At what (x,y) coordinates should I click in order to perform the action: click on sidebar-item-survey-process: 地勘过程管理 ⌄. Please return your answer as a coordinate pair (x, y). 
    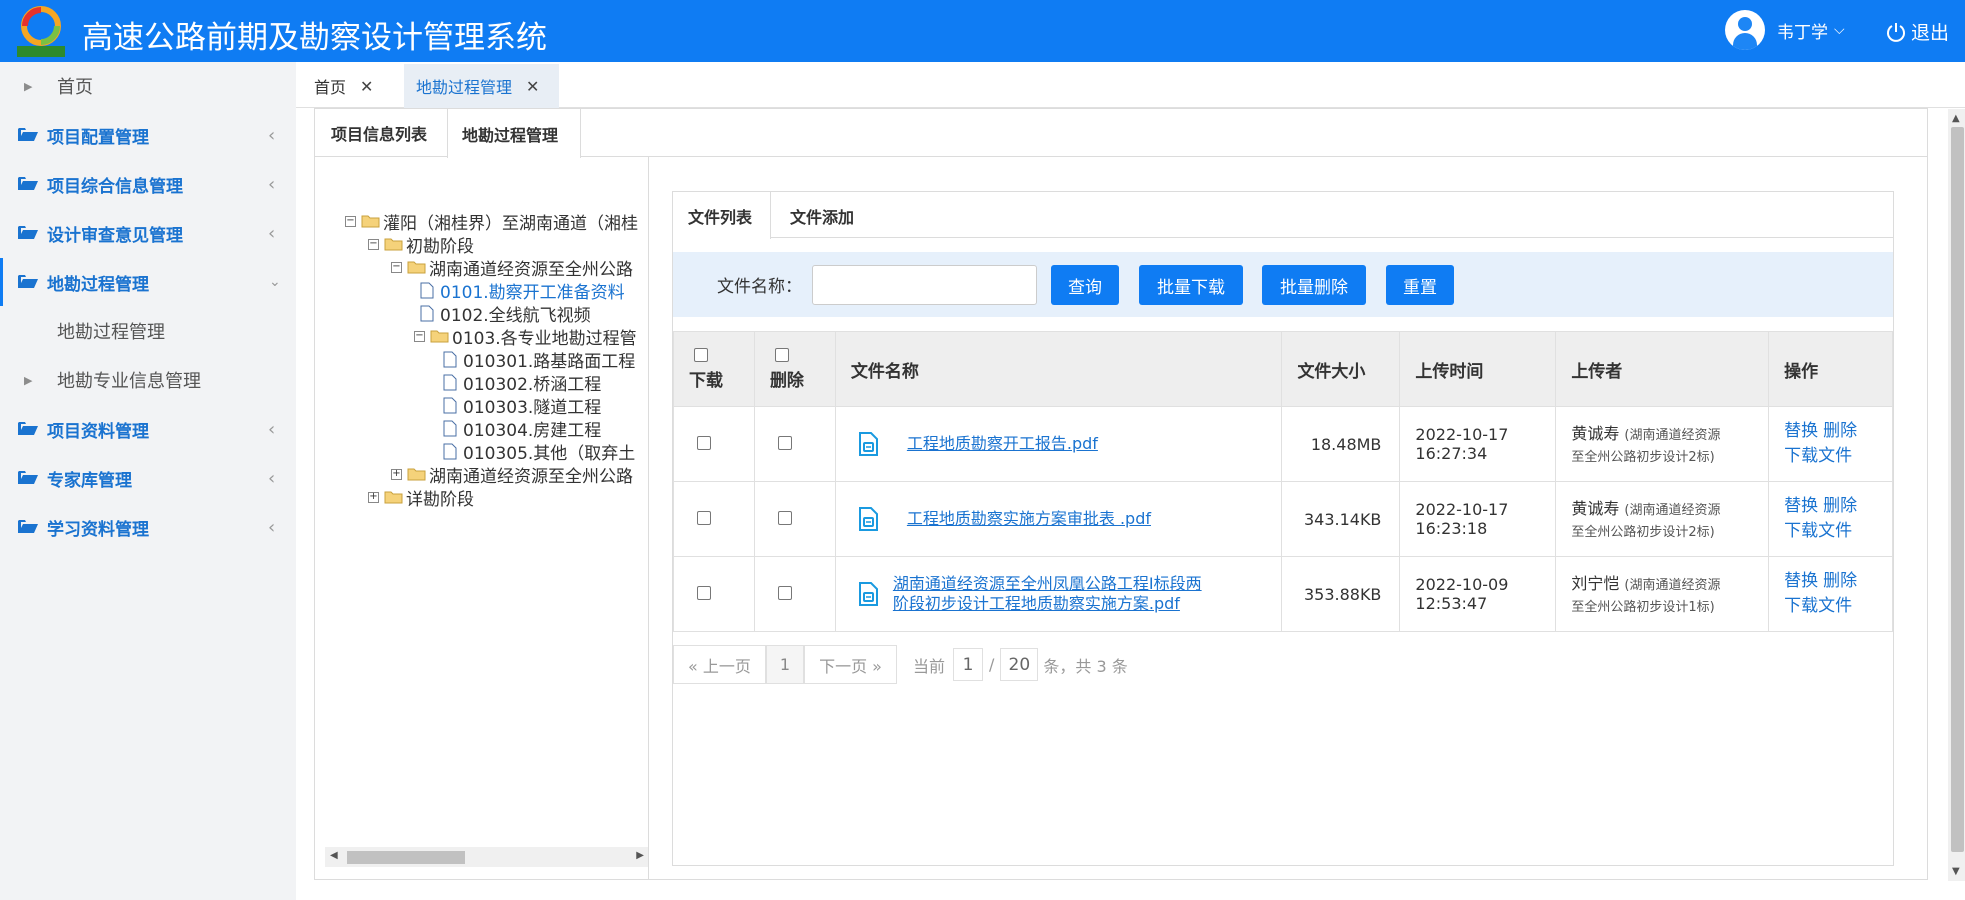
    Looking at the image, I should click on (148, 282).